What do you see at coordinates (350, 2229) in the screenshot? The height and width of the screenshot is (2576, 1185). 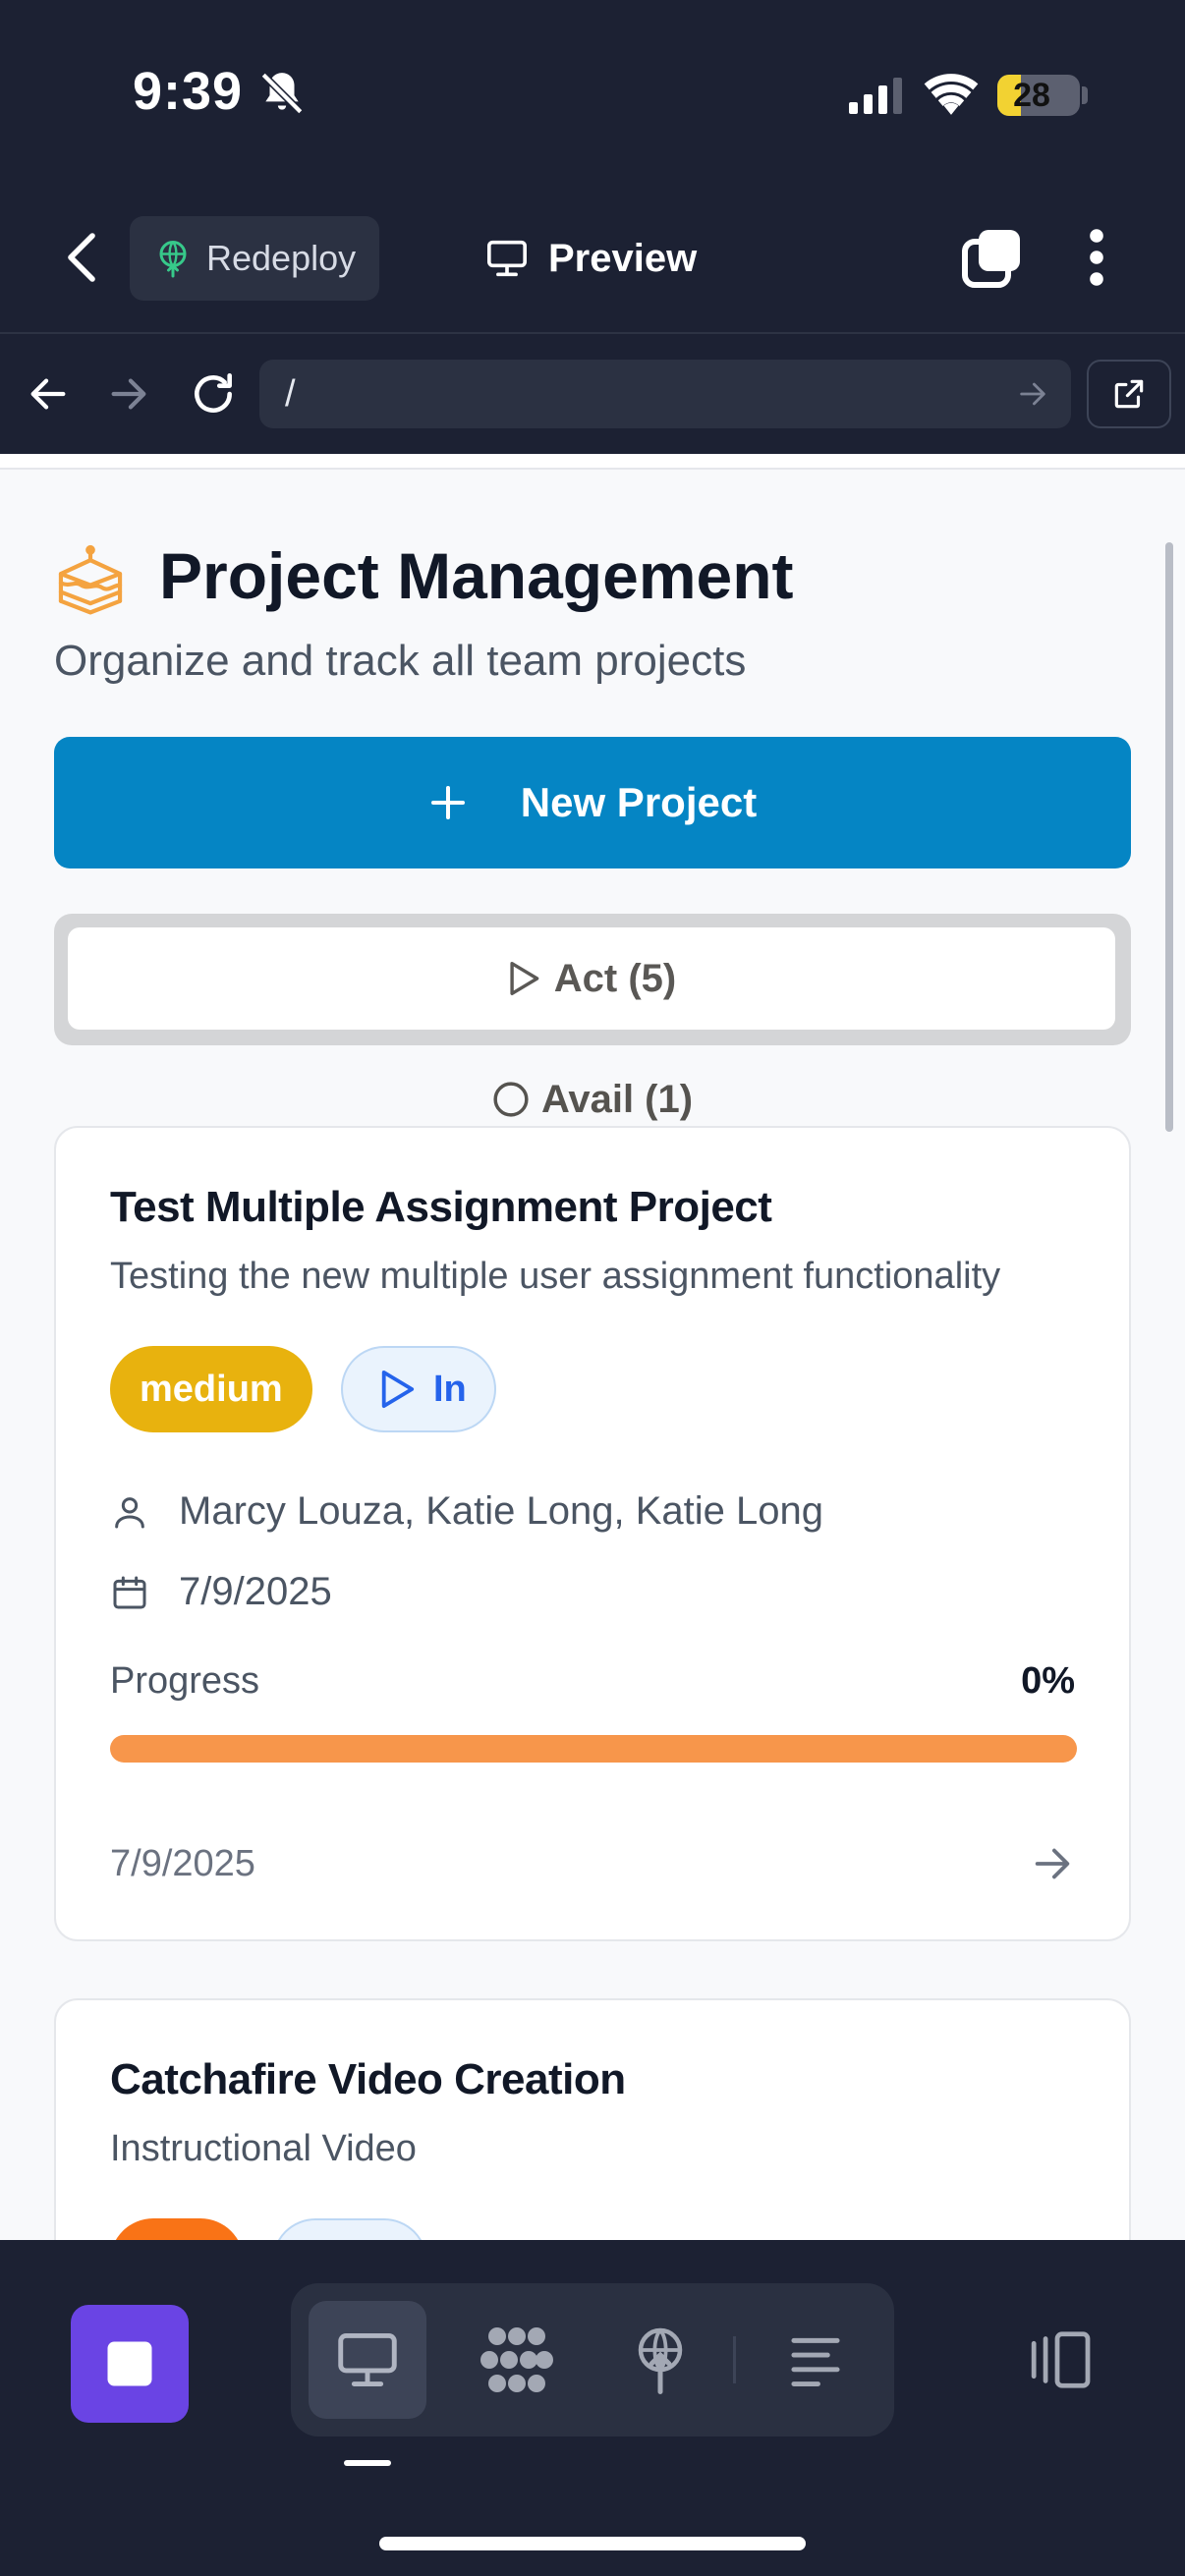 I see `status-badge` at bounding box center [350, 2229].